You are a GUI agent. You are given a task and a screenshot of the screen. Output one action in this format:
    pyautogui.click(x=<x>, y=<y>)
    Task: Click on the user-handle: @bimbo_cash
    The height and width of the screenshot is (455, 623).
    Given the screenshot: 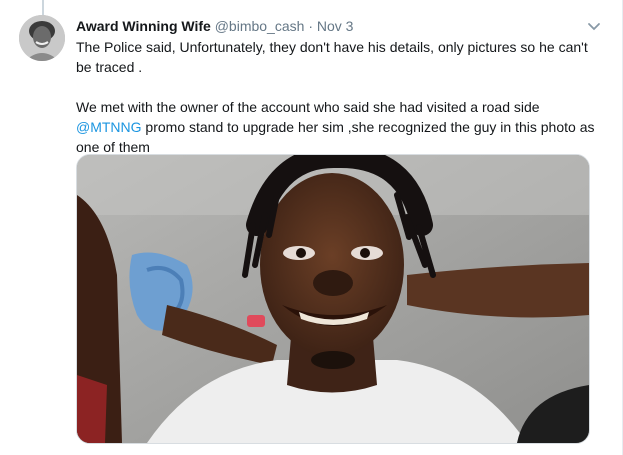 What is the action you would take?
    pyautogui.click(x=260, y=26)
    